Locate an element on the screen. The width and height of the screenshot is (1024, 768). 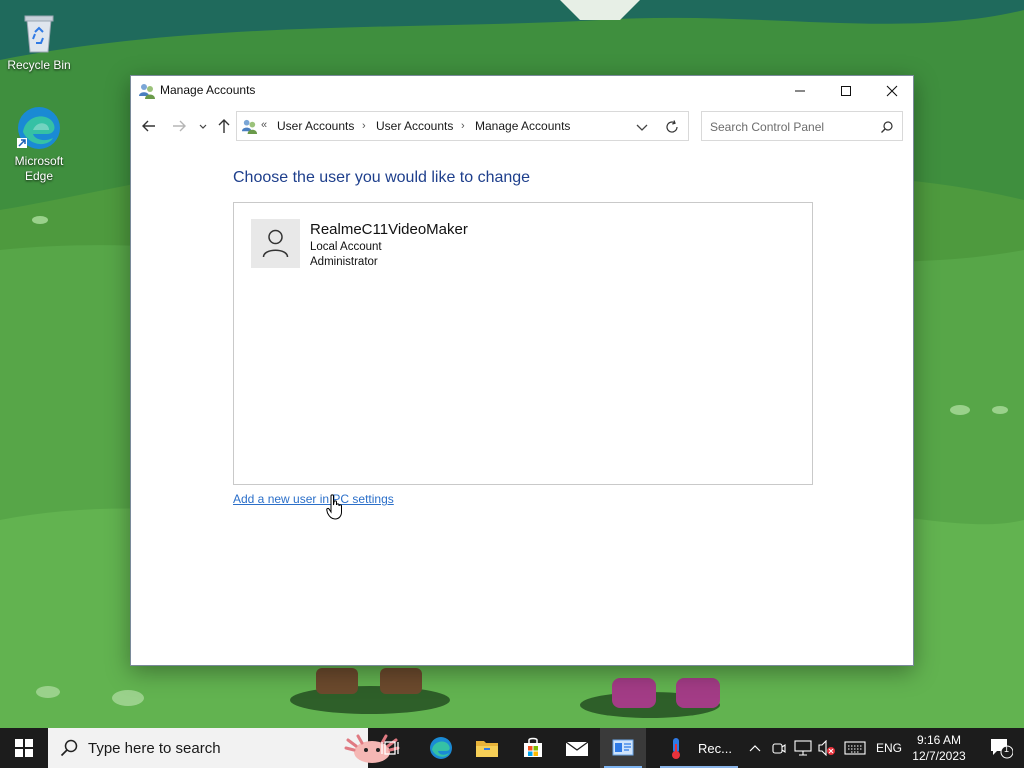
user-name: RealmeC11VideoMaker is located at coordinates (389, 229).